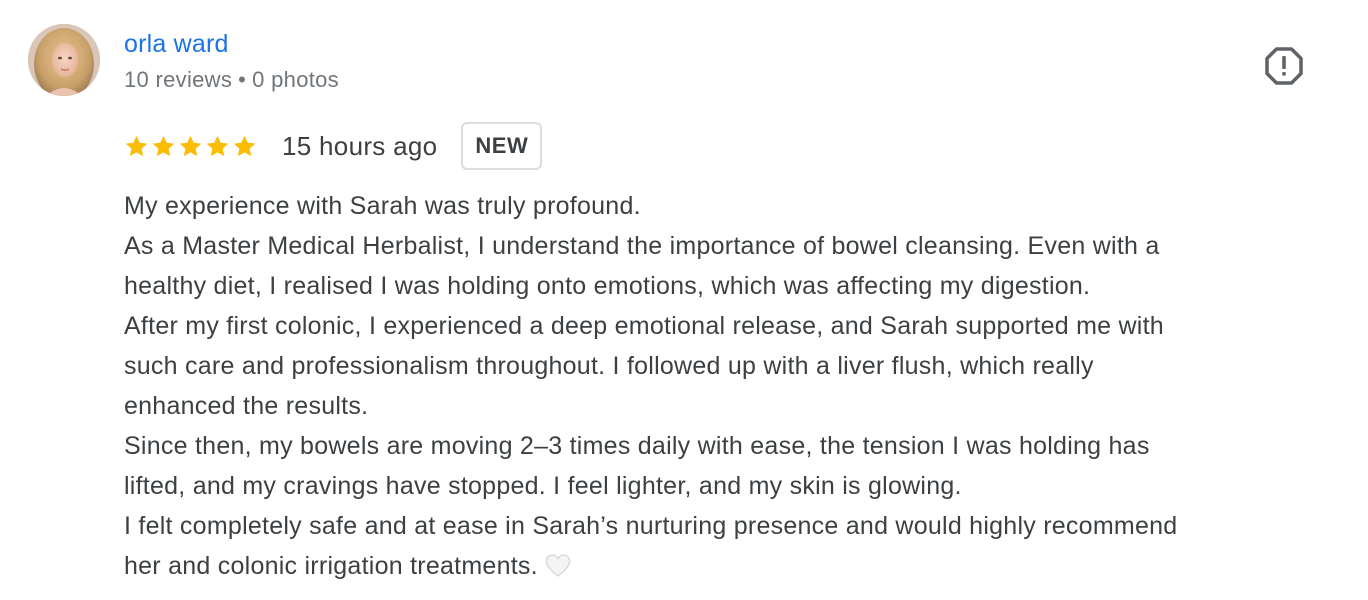 Image resolution: width=1368 pixels, height=600 pixels. Describe the element at coordinates (724, 406) in the screenshot. I see `review-text-line: enhanced the results.` at that location.